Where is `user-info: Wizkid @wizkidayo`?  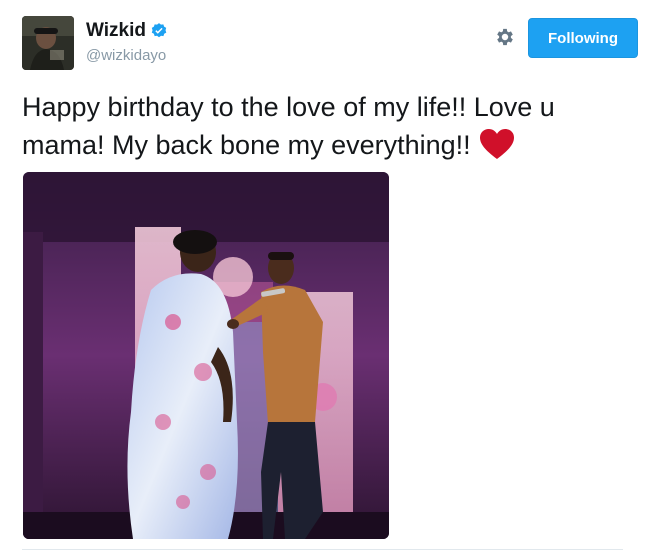
user-info: Wizkid @wizkidayo is located at coordinates (127, 42).